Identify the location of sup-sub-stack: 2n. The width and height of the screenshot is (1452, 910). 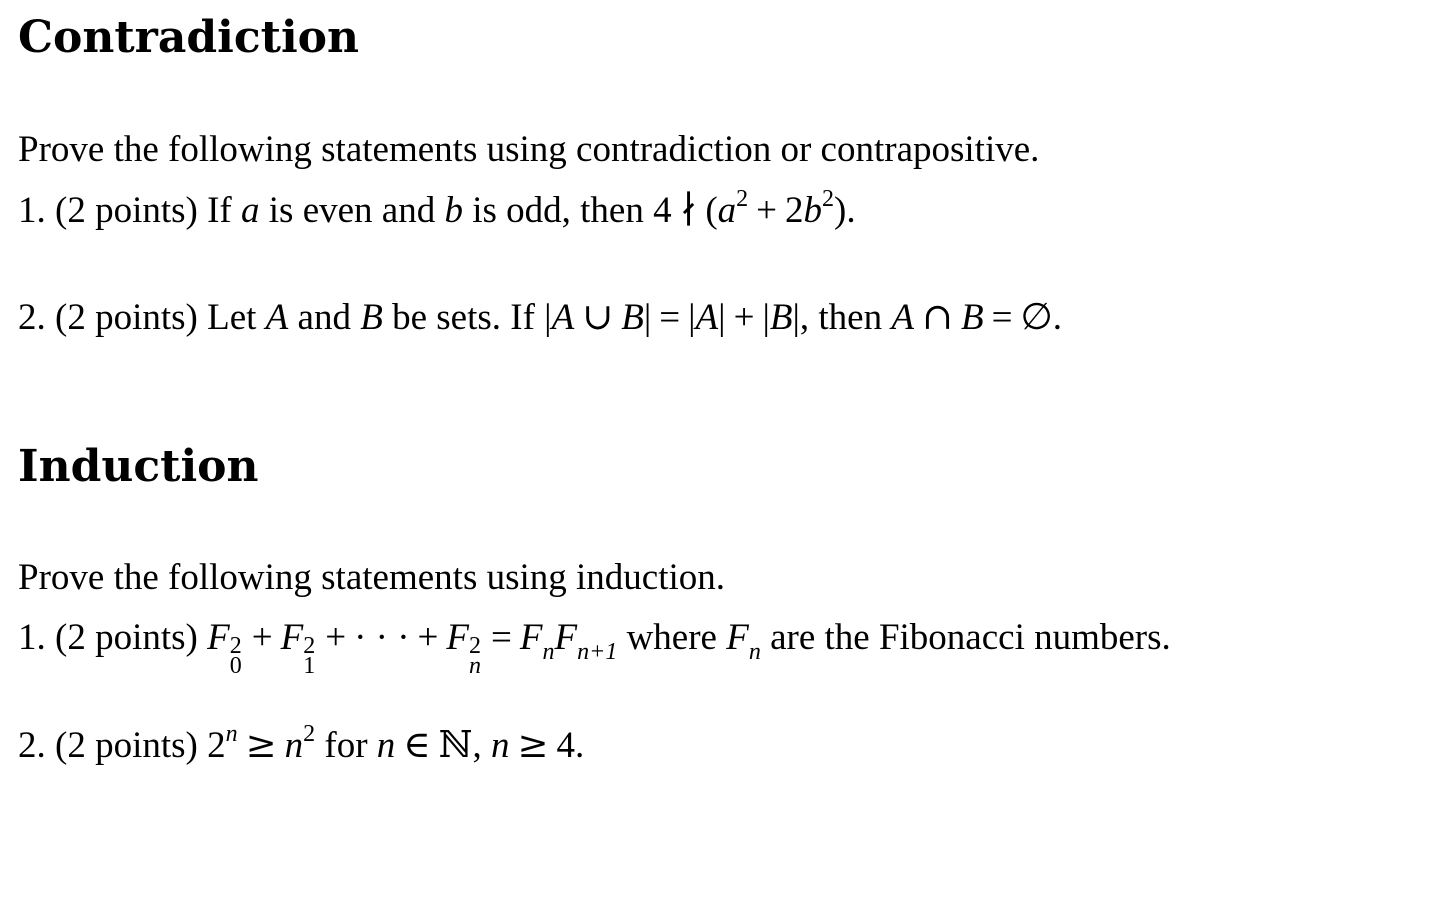
(475, 656).